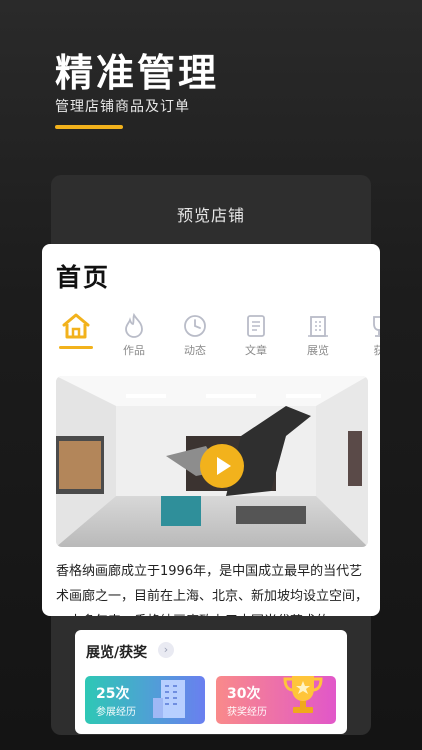 The image size is (422, 750). I want to click on category-tabs: 作品 动态 文章 展览 获, so click(211, 337).